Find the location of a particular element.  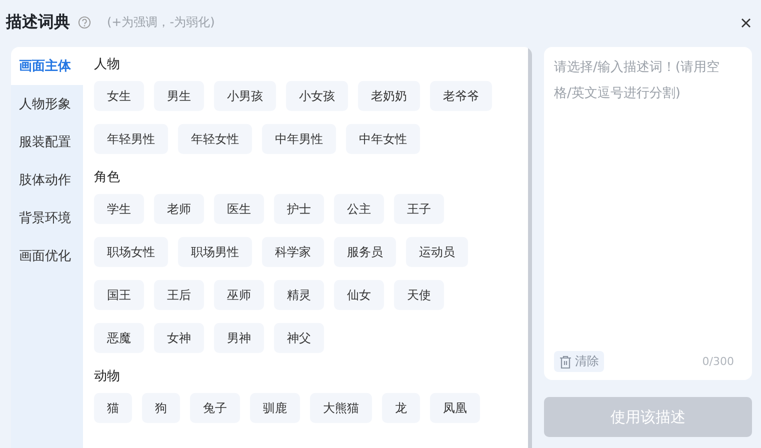

help-icon is located at coordinates (84, 22).